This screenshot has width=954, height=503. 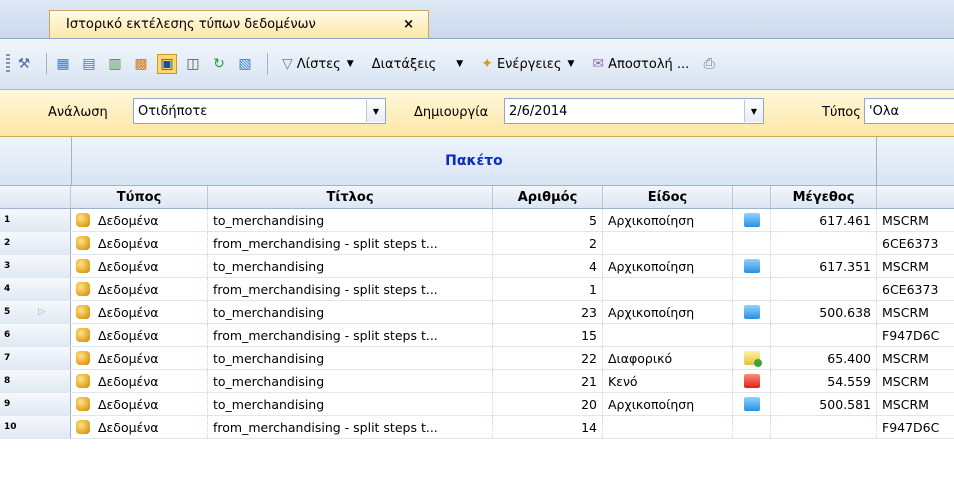 I want to click on cell-number: 5, so click(x=548, y=220).